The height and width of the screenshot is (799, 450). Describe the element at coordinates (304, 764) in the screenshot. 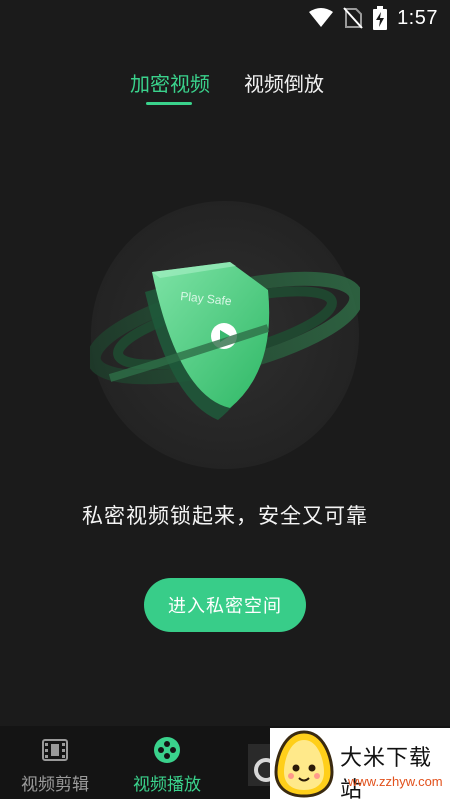

I see `egg-mascot-logo` at that location.